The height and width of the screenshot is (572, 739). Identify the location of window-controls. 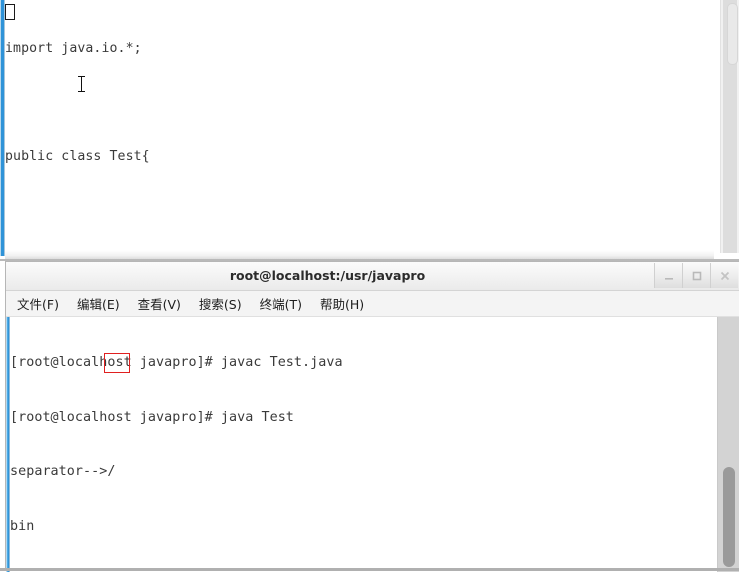
(696, 275).